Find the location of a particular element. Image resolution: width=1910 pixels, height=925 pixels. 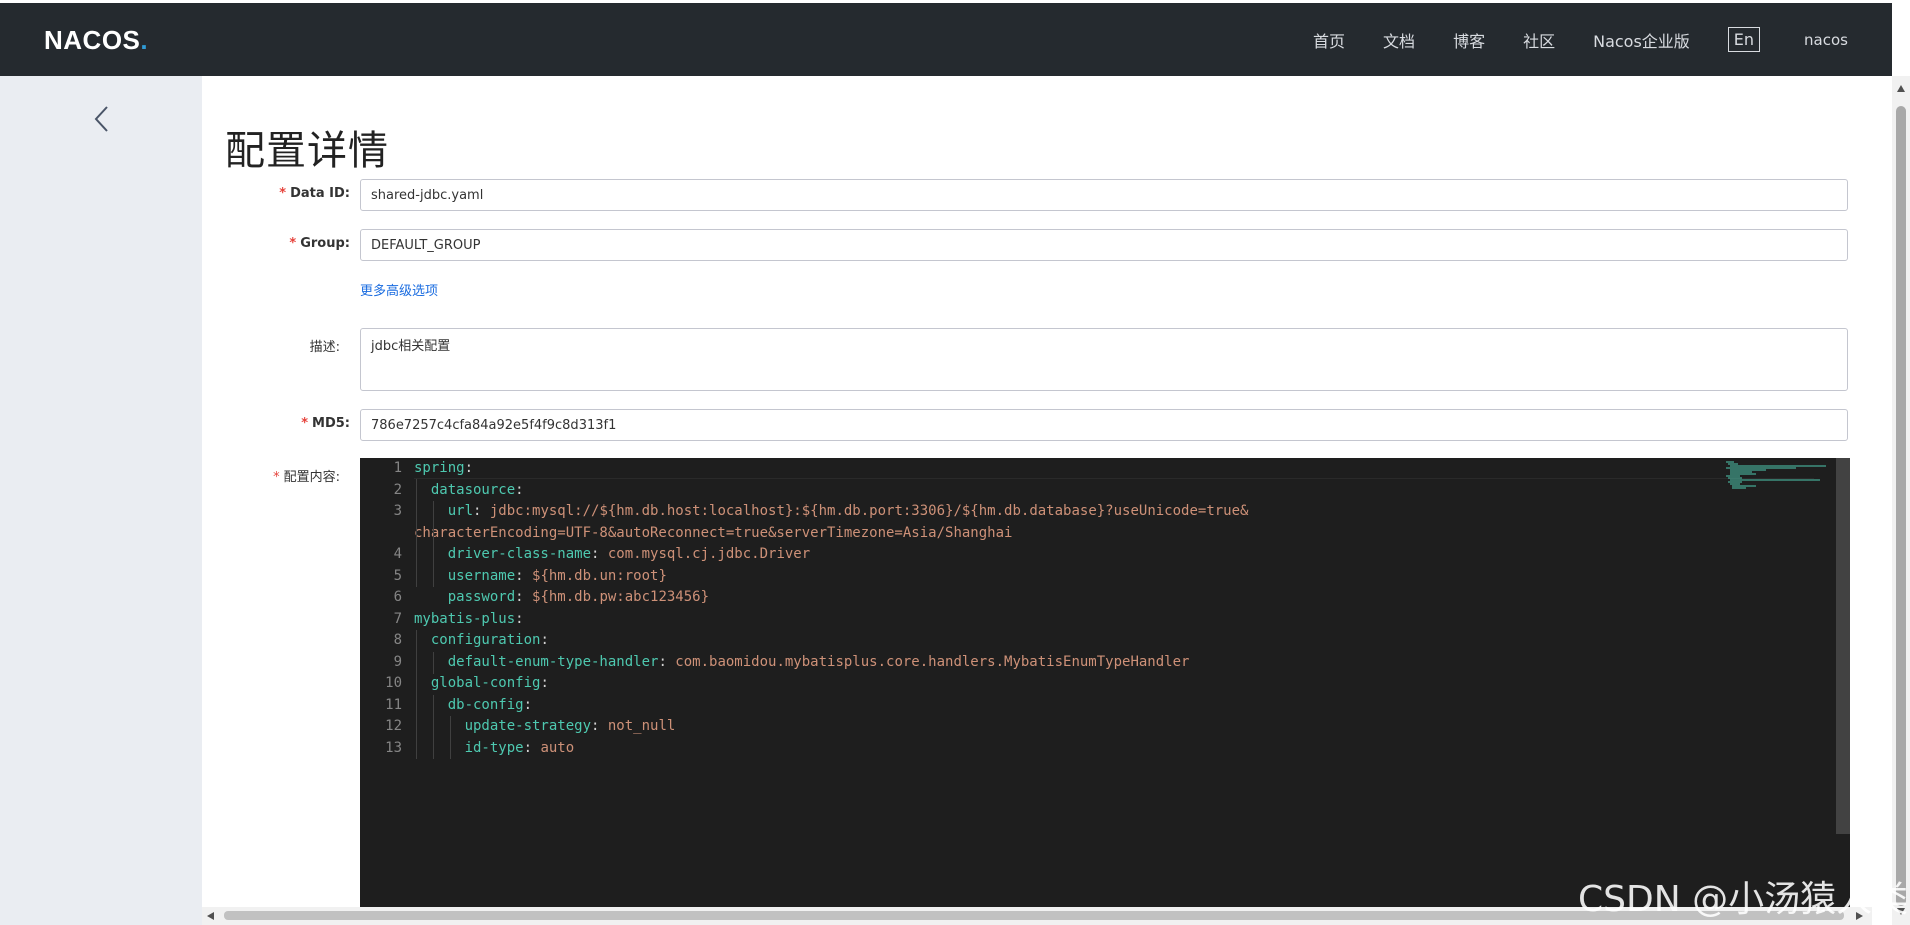

description-label: 描述: is located at coordinates (324, 347).